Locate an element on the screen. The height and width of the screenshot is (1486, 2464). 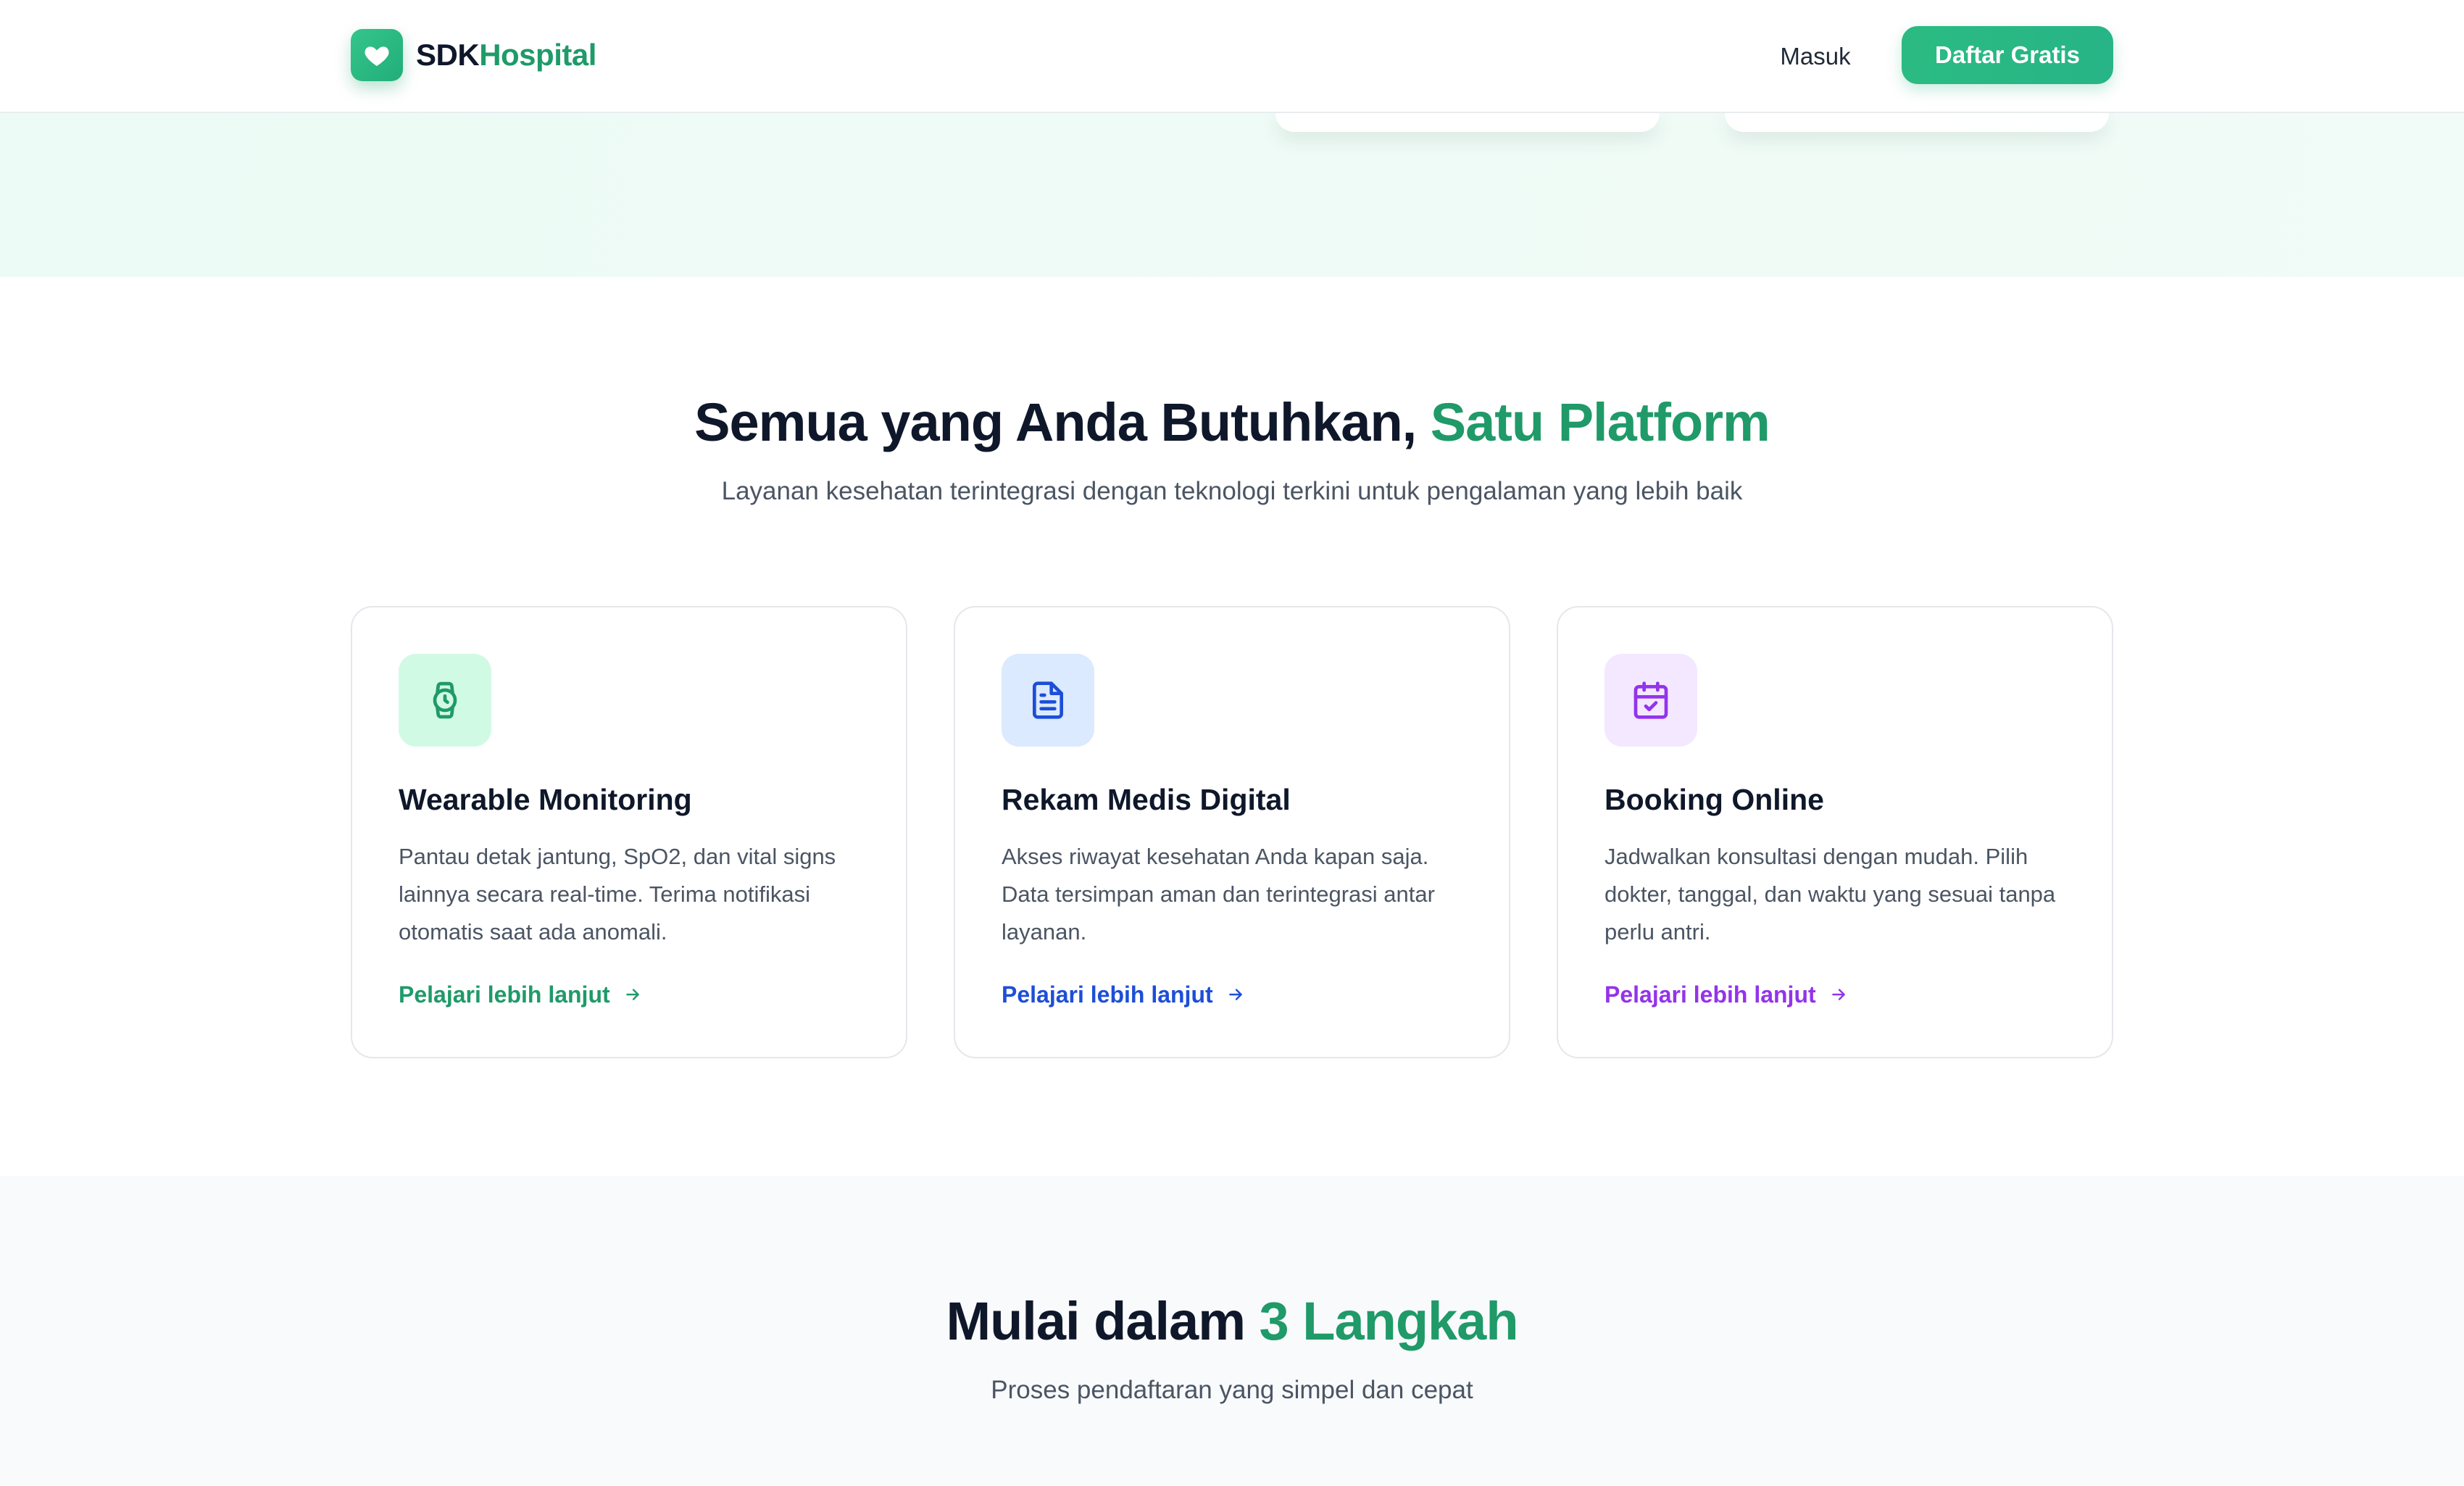
watch-icon is located at coordinates (445, 700).